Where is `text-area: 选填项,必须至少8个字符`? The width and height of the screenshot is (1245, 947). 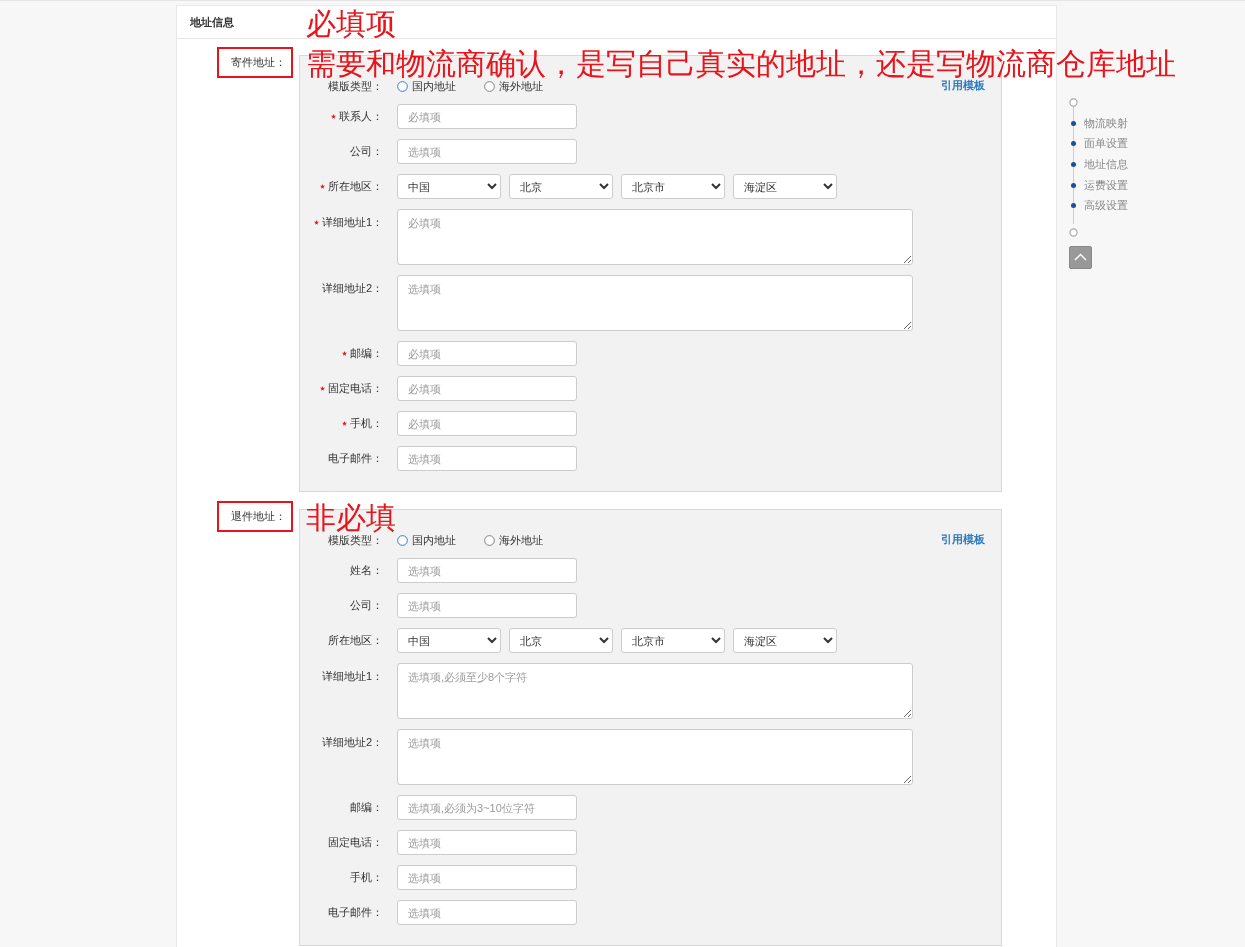 text-area: 选填项,必须至少8个字符 is located at coordinates (655, 691).